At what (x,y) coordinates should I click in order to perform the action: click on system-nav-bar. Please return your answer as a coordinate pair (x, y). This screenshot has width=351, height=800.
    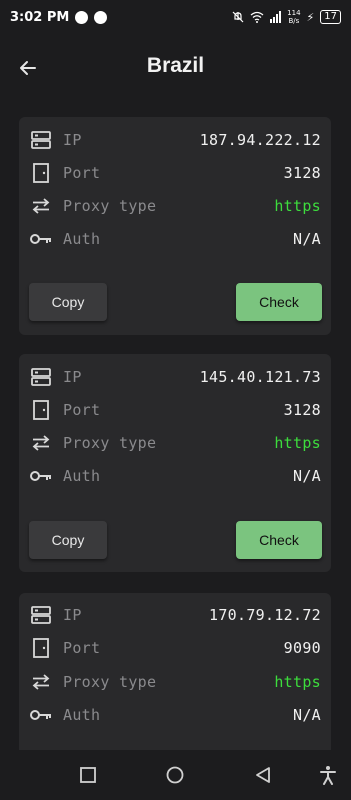
    Looking at the image, I should click on (175, 775).